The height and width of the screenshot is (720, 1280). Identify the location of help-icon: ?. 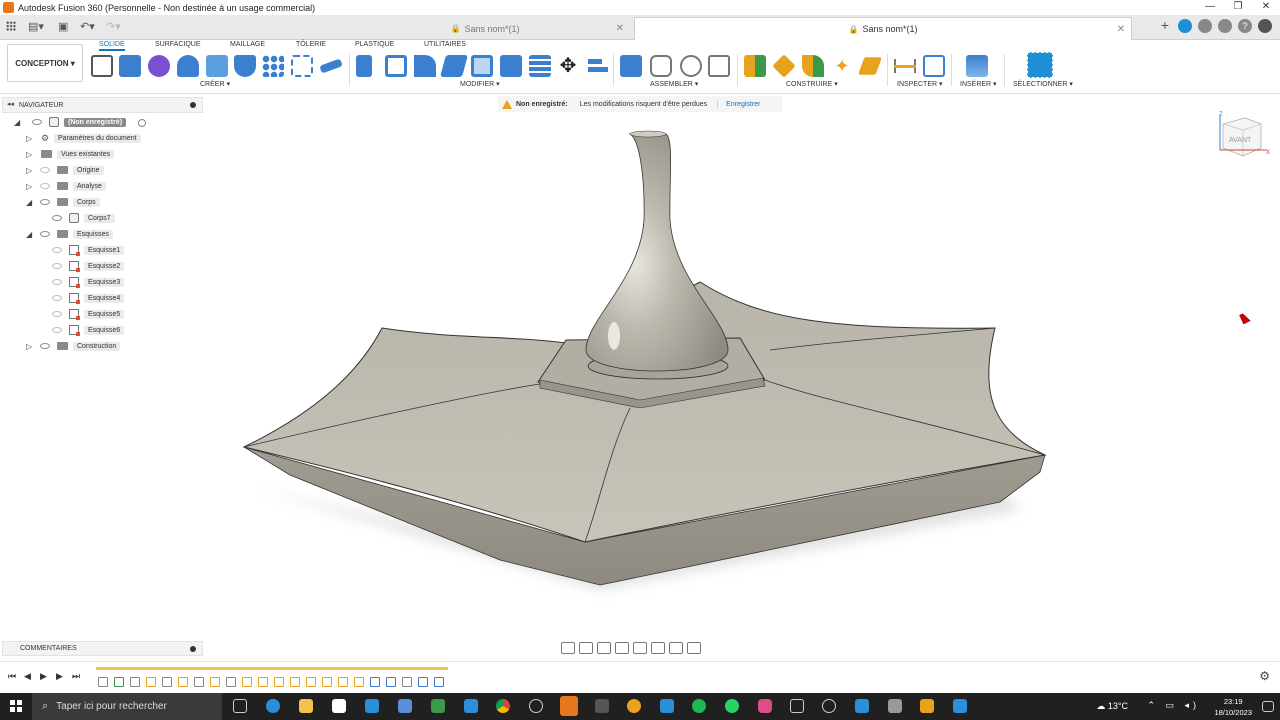
(1245, 26).